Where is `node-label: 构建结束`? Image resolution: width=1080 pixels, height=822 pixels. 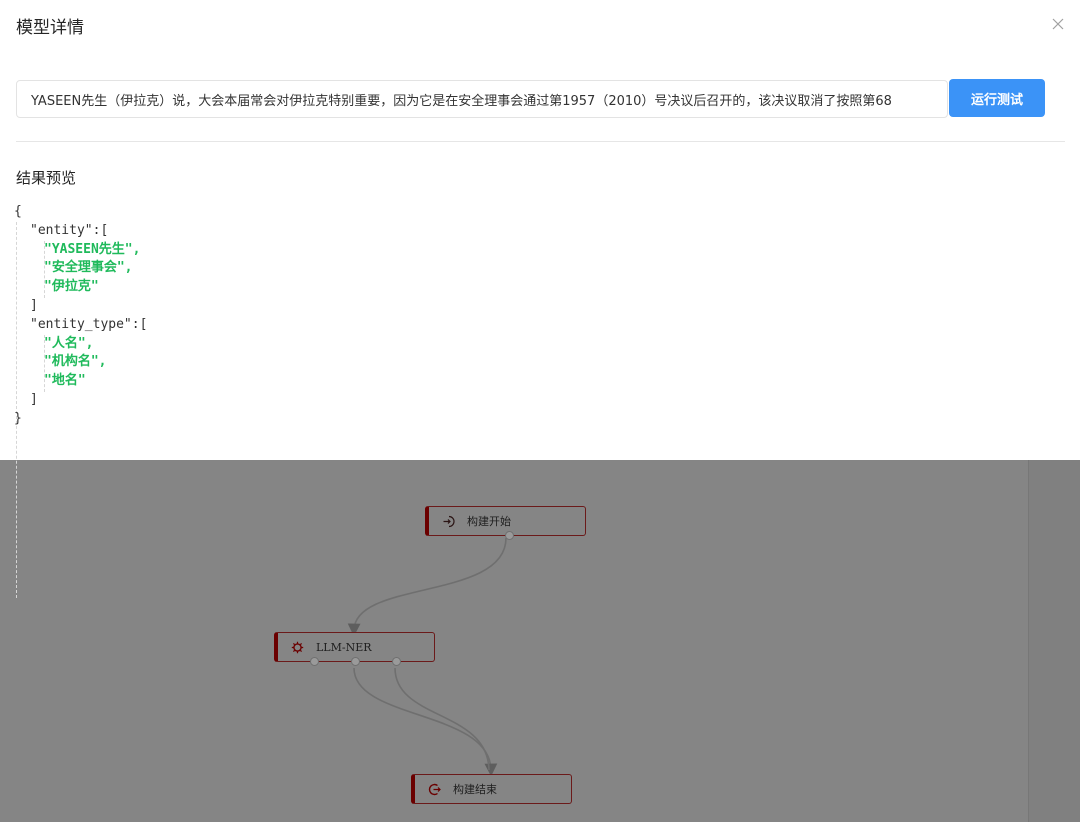 node-label: 构建结束 is located at coordinates (475, 789).